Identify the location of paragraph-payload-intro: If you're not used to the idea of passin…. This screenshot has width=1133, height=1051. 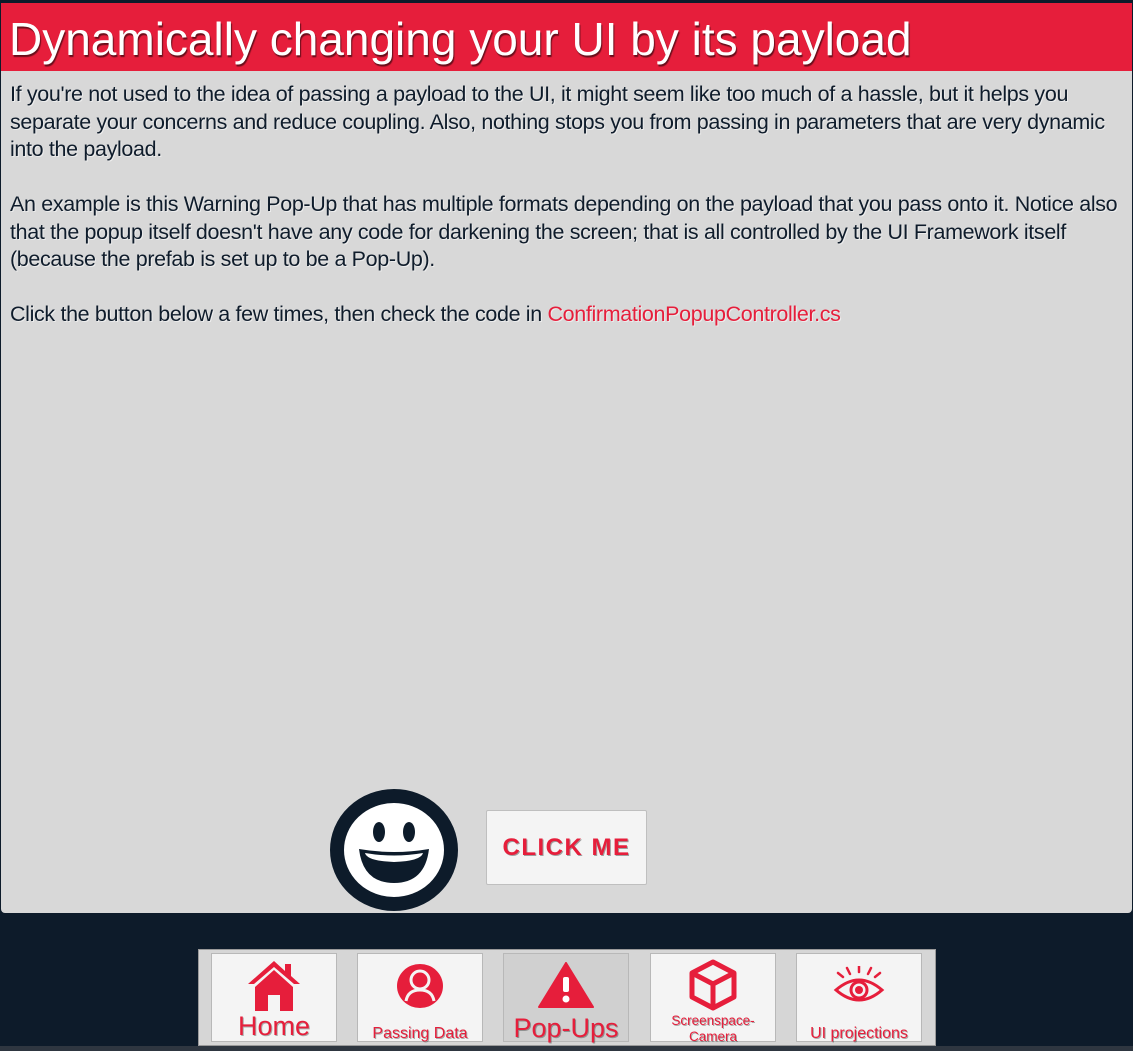
(557, 121).